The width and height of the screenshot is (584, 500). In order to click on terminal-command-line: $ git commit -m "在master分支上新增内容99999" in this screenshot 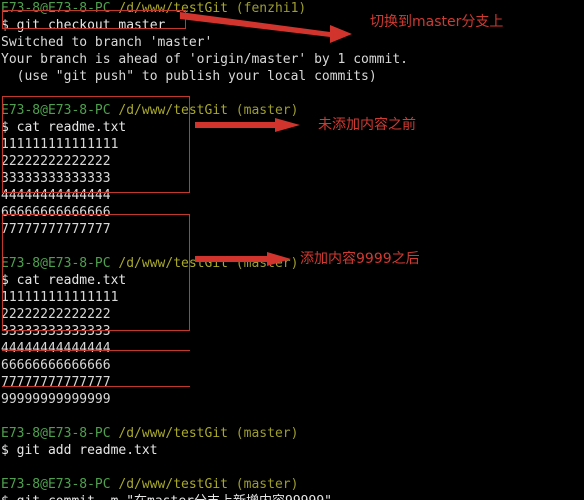, I will do `click(292, 496)`.